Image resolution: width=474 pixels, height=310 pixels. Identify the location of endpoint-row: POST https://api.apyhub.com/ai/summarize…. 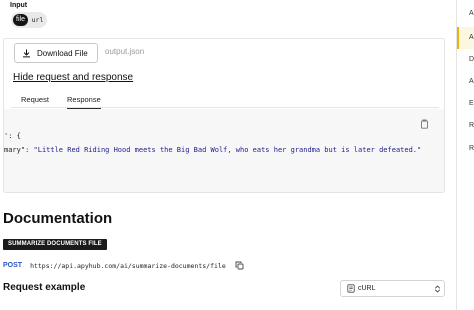
(123, 265).